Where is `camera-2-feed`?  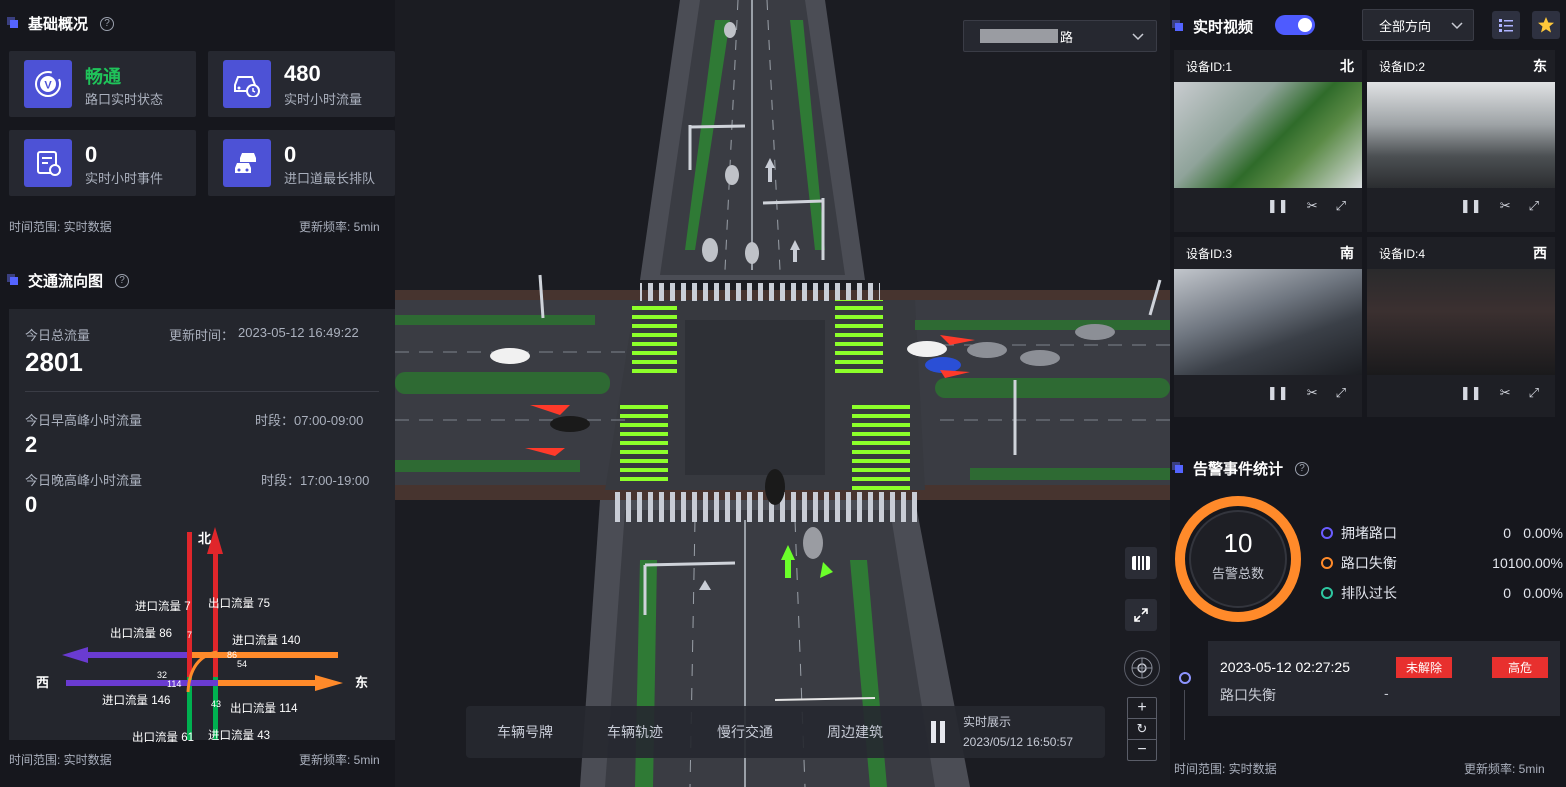
camera-2-feed is located at coordinates (1461, 135).